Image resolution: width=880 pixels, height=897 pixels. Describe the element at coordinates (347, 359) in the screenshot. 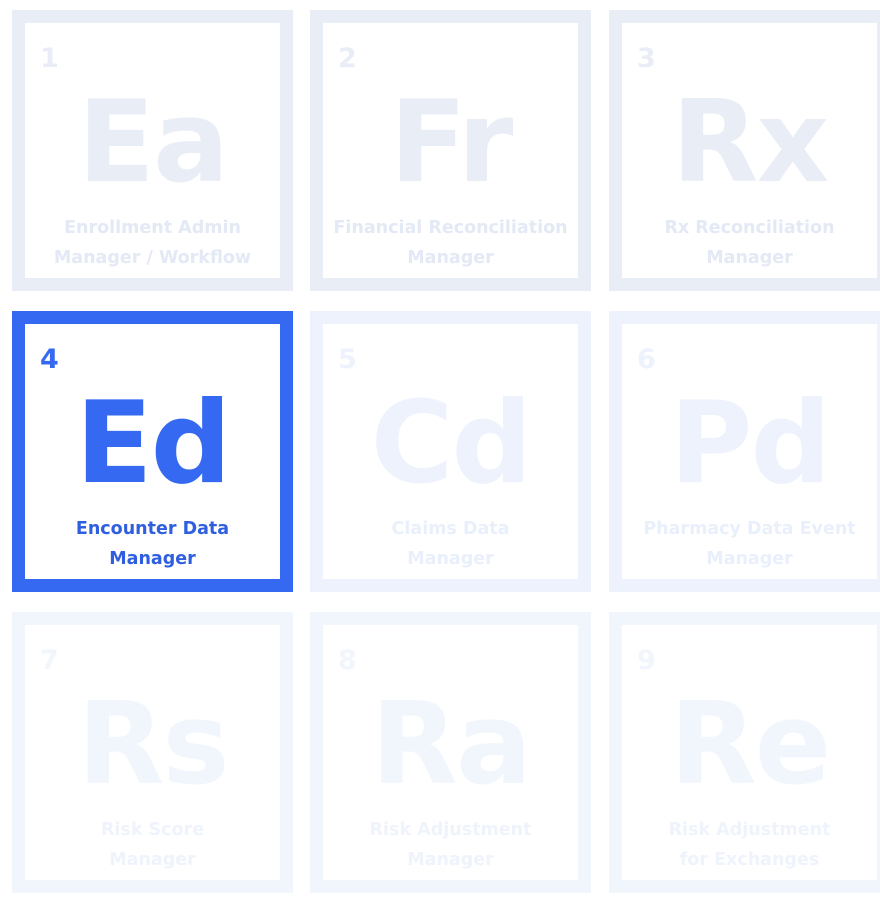

I see `tile-number: 5` at that location.